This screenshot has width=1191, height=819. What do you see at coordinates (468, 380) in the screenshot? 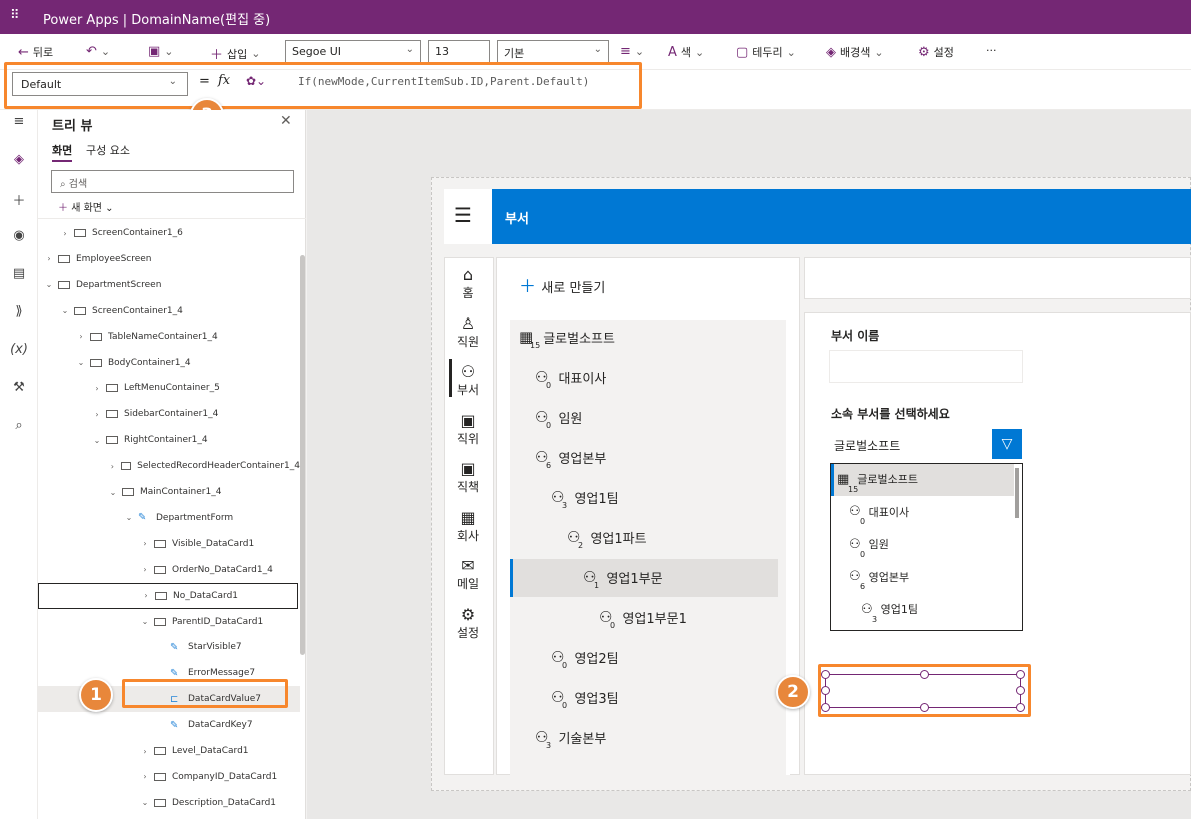
I see `nav-item: ⚇ 부서` at bounding box center [468, 380].